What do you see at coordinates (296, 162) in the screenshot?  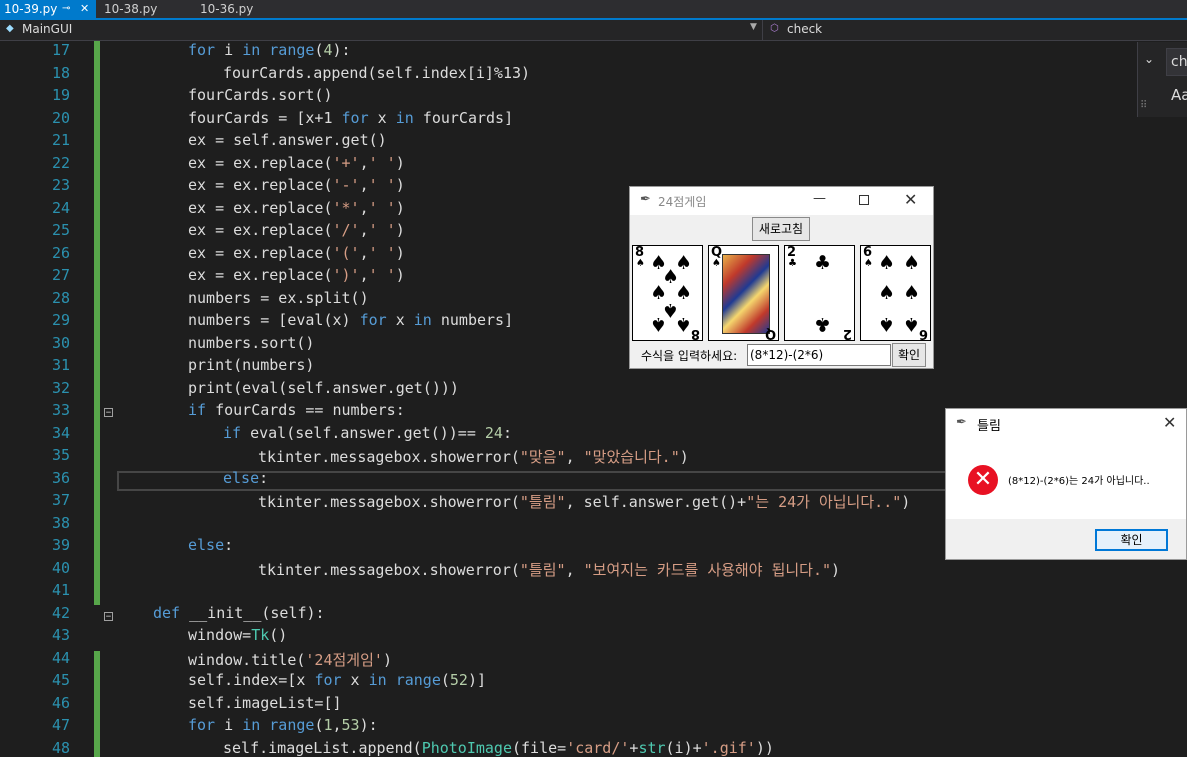 I see `code-line: ex = ex.replace('+',' ')` at bounding box center [296, 162].